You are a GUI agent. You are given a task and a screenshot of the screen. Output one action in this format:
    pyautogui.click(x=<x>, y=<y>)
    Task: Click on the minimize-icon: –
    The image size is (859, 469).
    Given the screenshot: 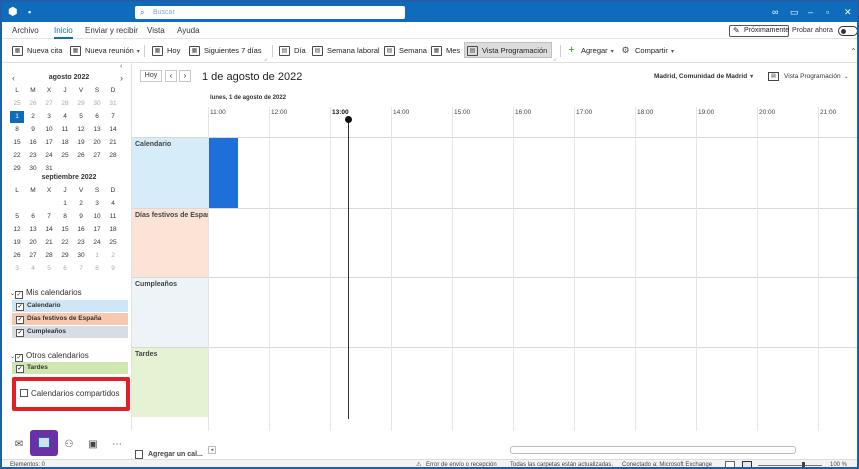 What is the action you would take?
    pyautogui.click(x=810, y=12)
    